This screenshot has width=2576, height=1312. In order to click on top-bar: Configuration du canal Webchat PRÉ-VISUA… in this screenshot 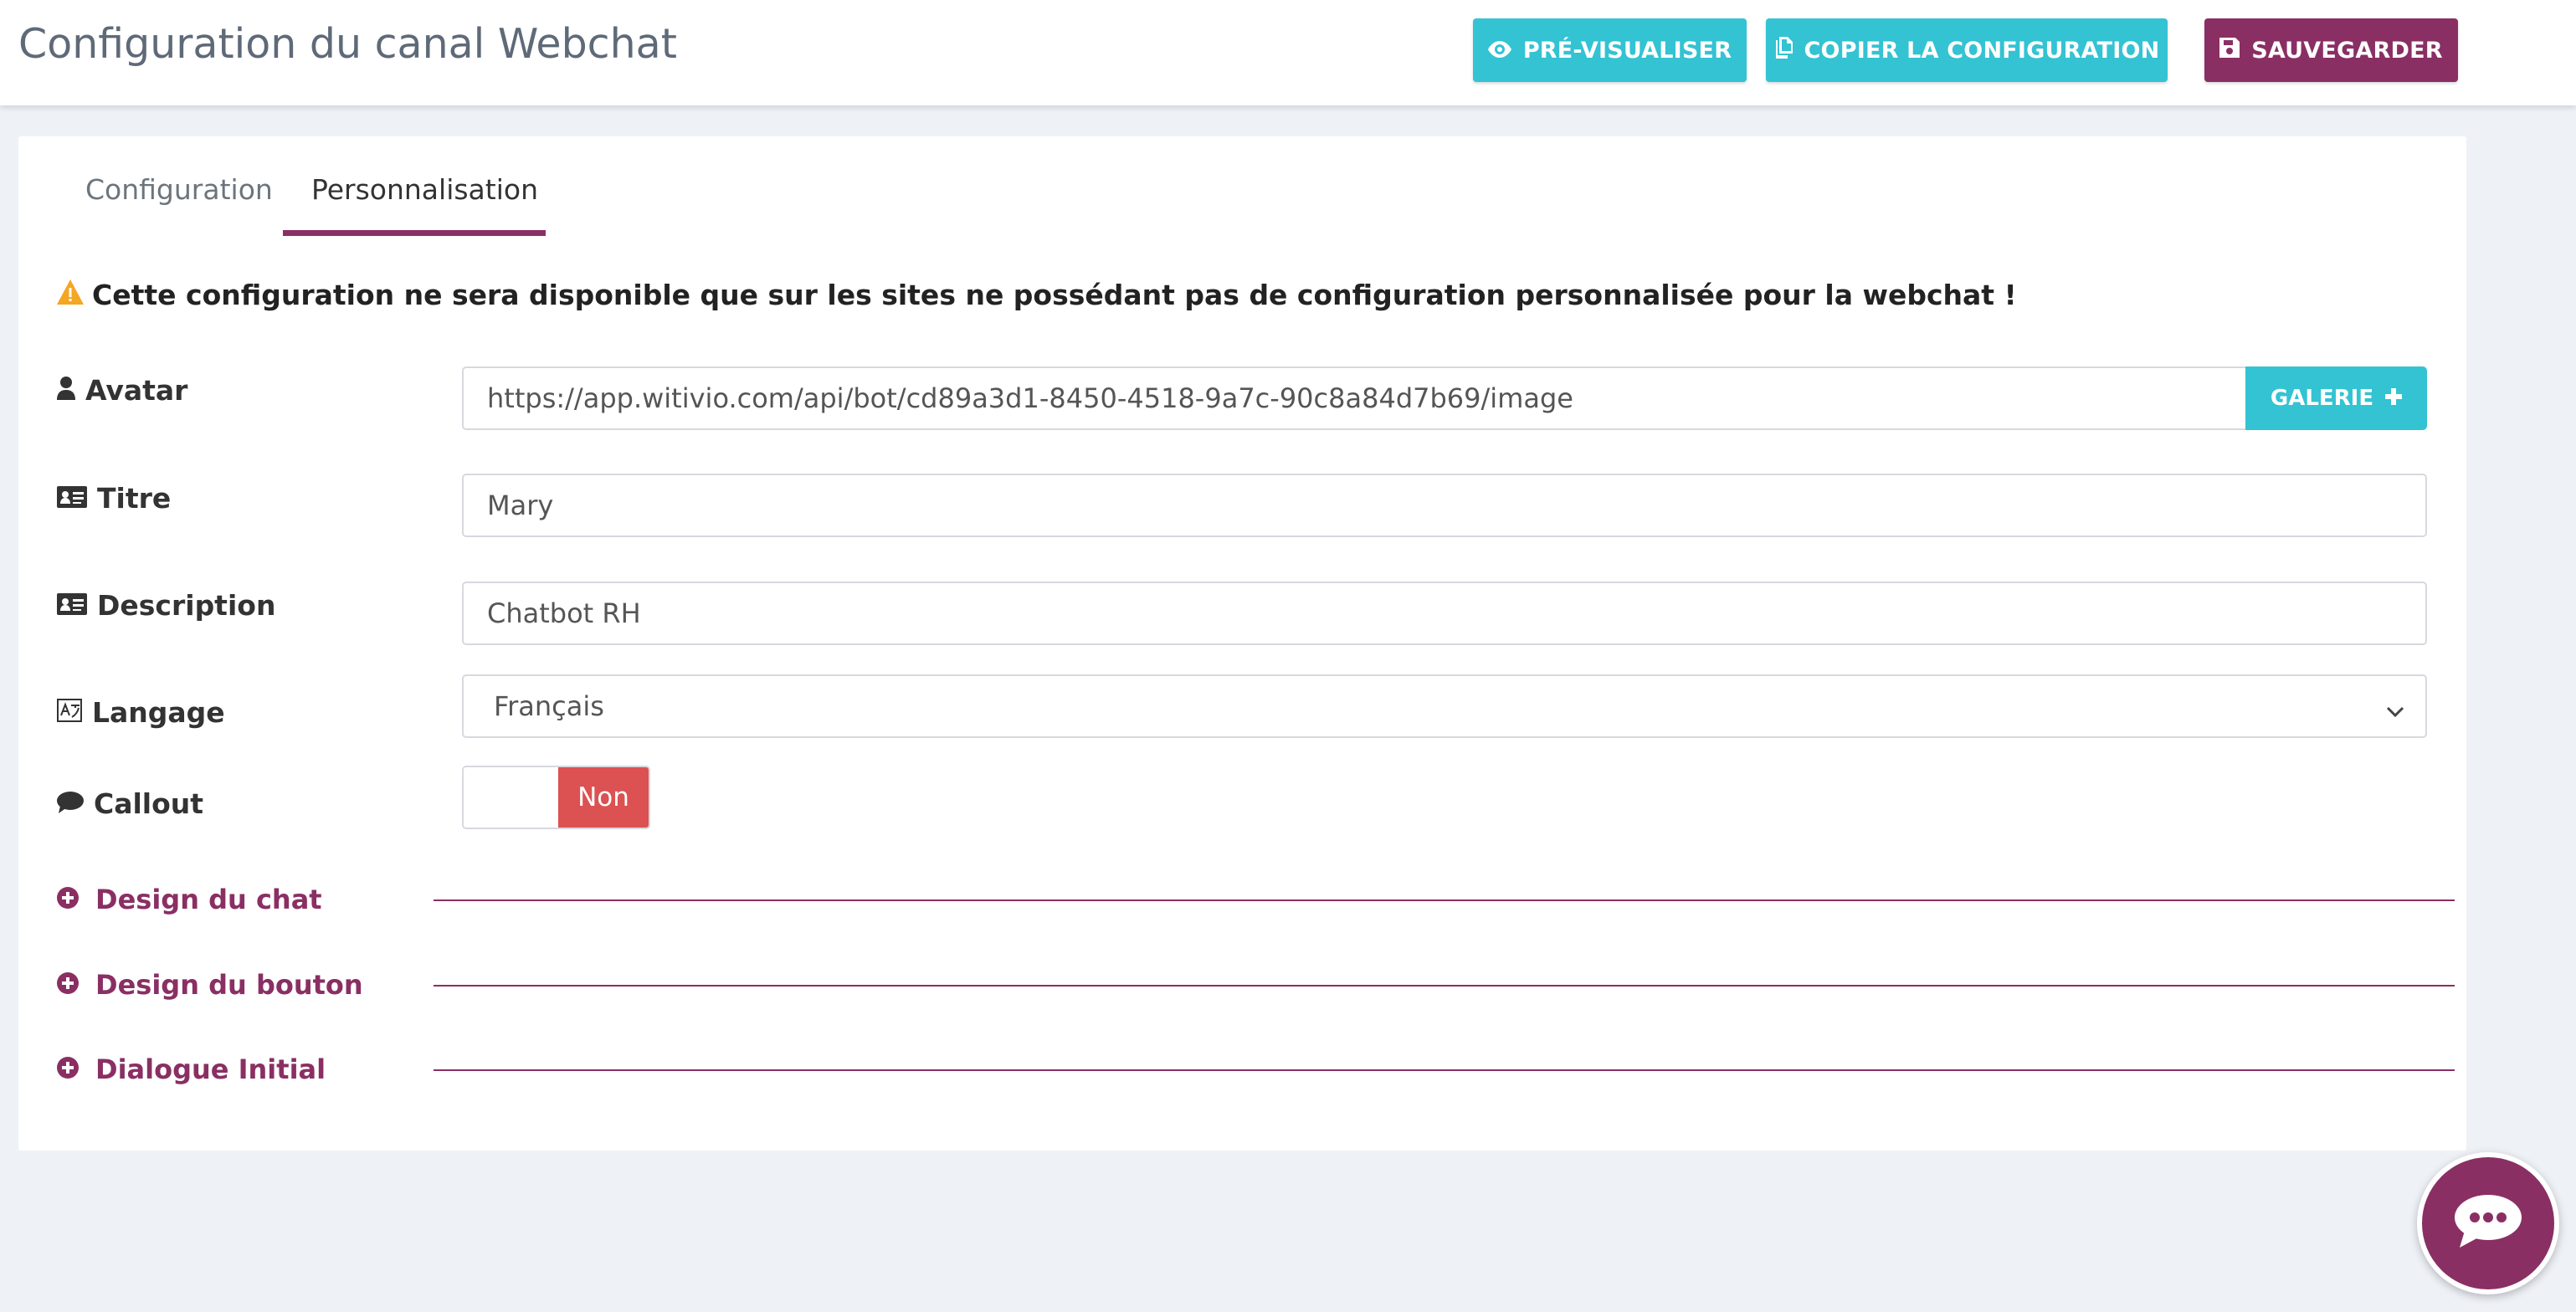, I will do `click(1288, 52)`.